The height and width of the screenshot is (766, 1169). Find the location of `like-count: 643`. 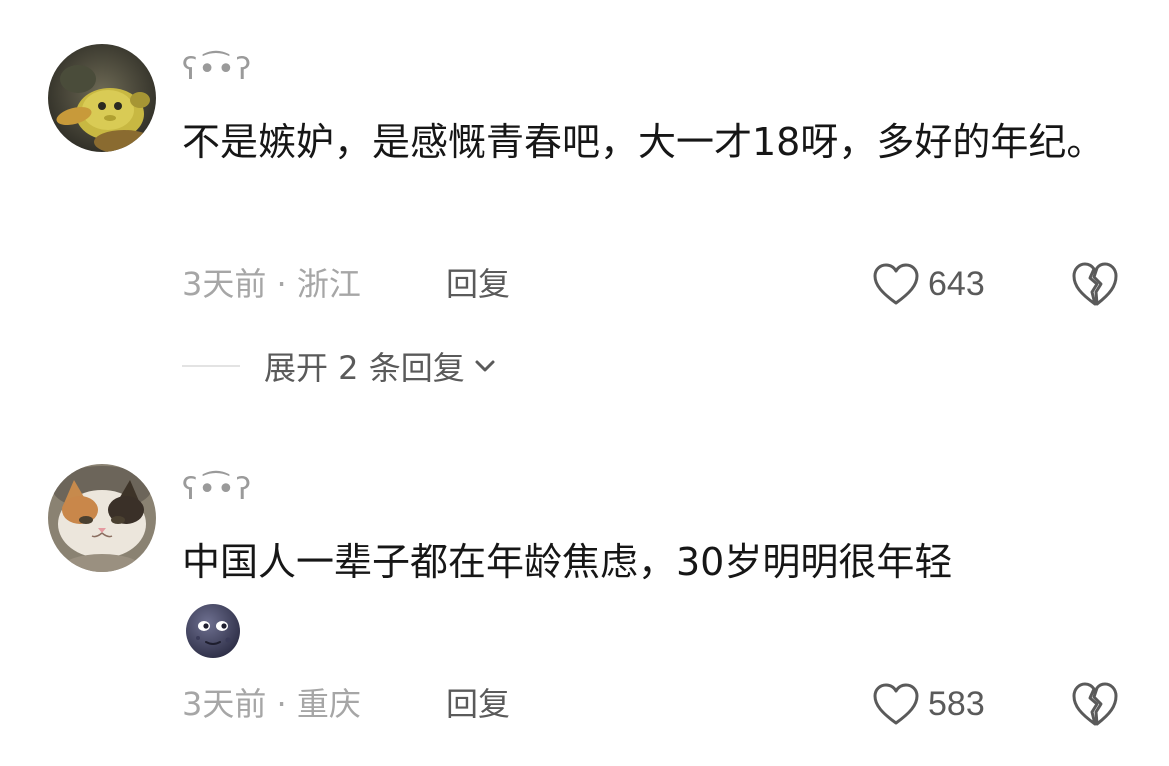

like-count: 643 is located at coordinates (956, 283).